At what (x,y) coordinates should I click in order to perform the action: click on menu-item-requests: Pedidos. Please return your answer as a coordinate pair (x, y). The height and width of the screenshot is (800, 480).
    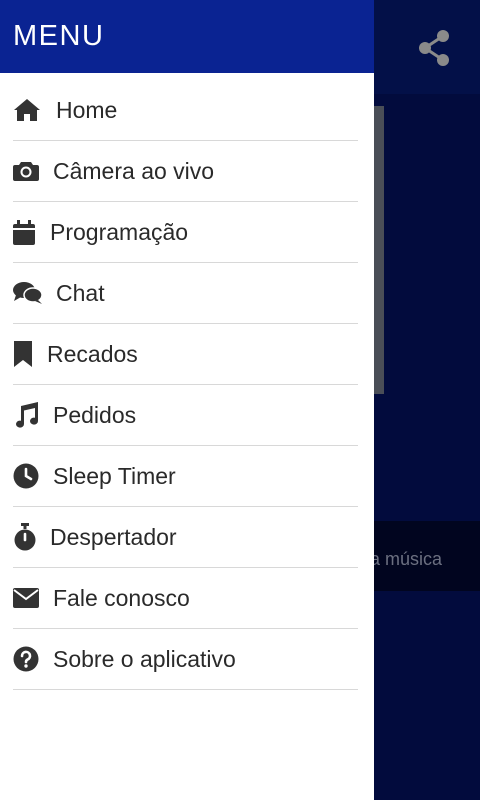
    Looking at the image, I should click on (185, 415).